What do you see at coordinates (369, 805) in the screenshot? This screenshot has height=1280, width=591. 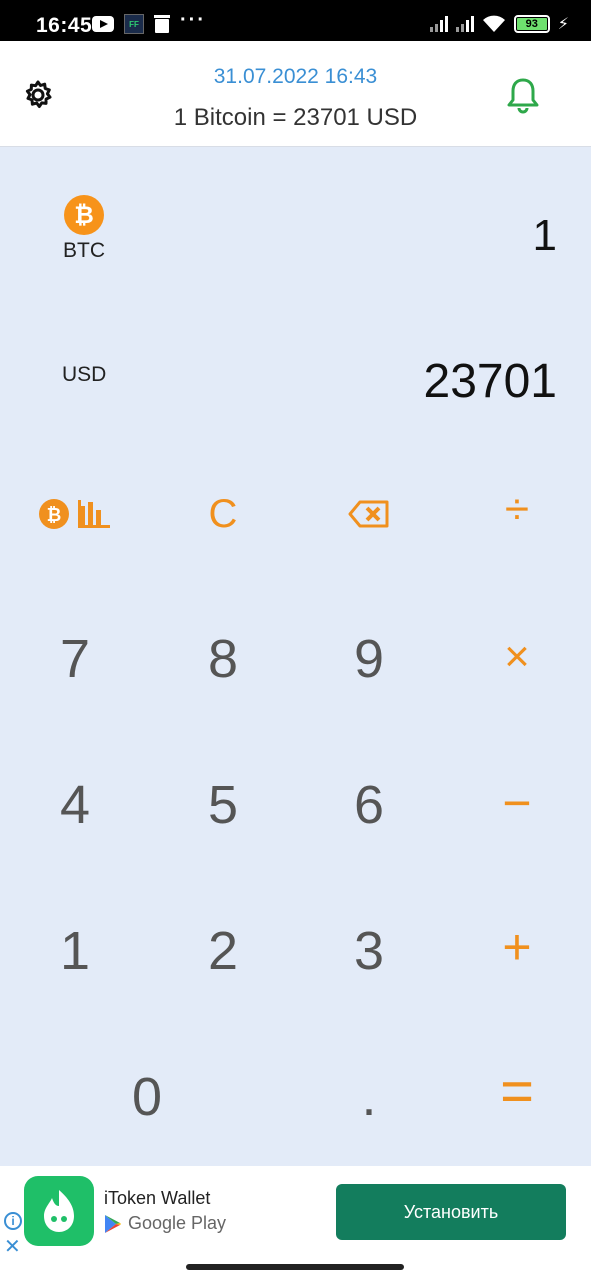 I see `key-6: 6` at bounding box center [369, 805].